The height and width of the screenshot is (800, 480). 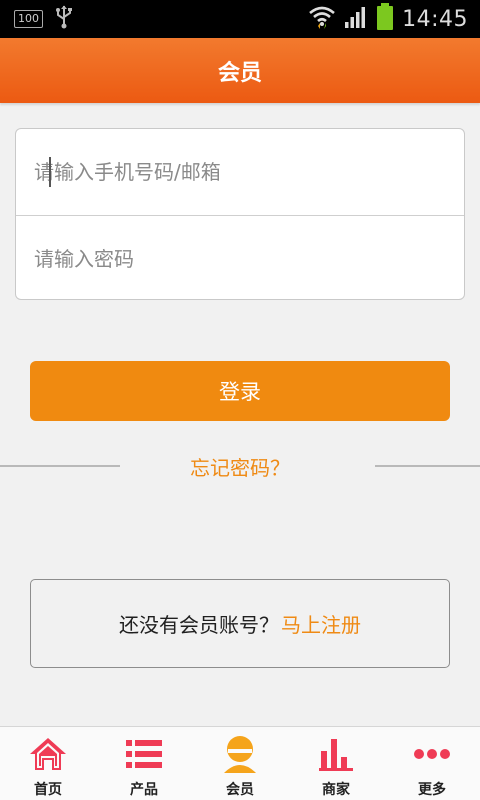 I want to click on member-icon, so click(x=240, y=754).